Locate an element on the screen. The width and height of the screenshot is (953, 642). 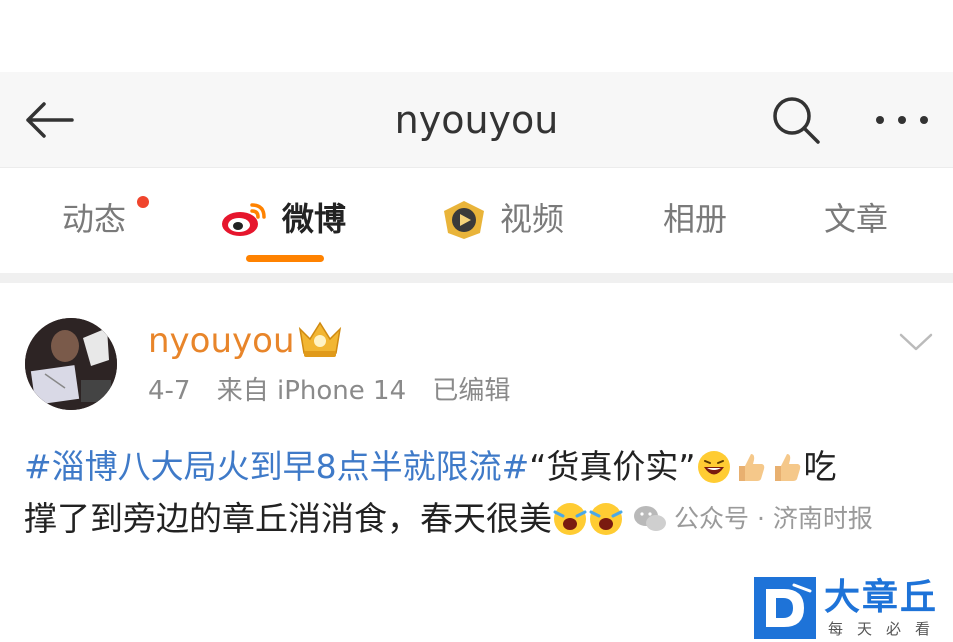
status-bar-area is located at coordinates (476, 36).